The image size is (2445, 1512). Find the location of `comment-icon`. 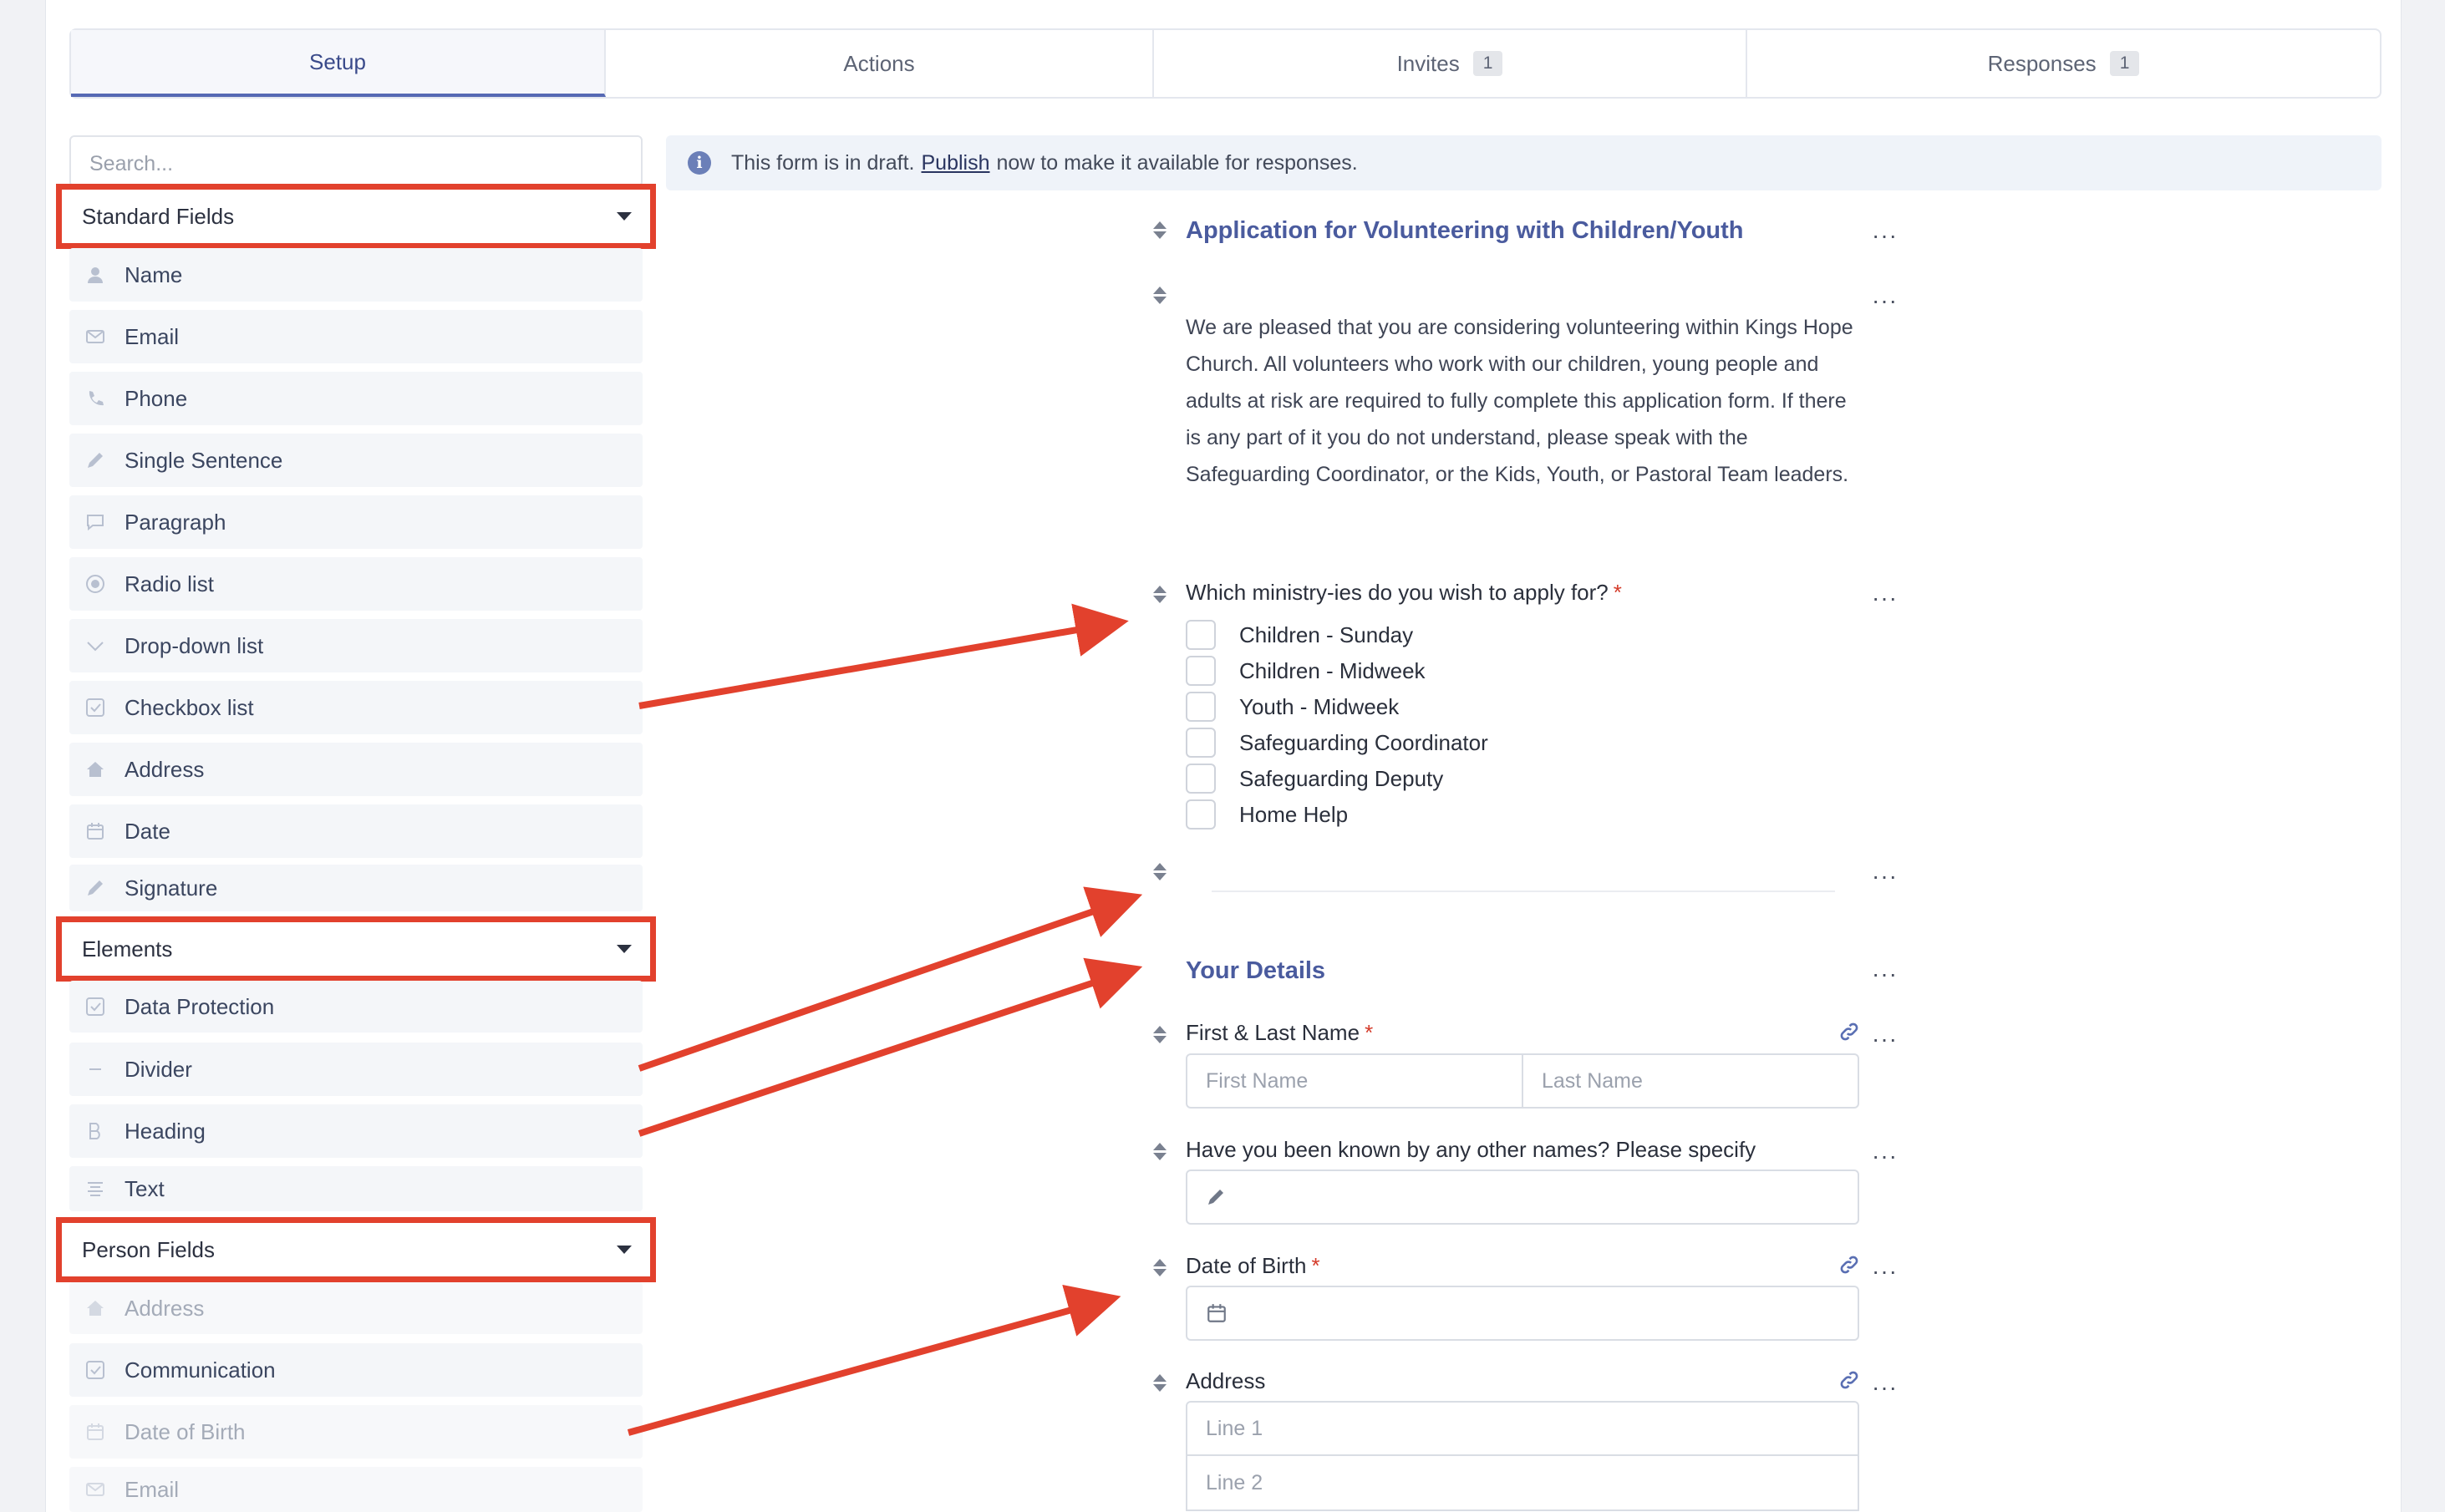

comment-icon is located at coordinates (95, 522).